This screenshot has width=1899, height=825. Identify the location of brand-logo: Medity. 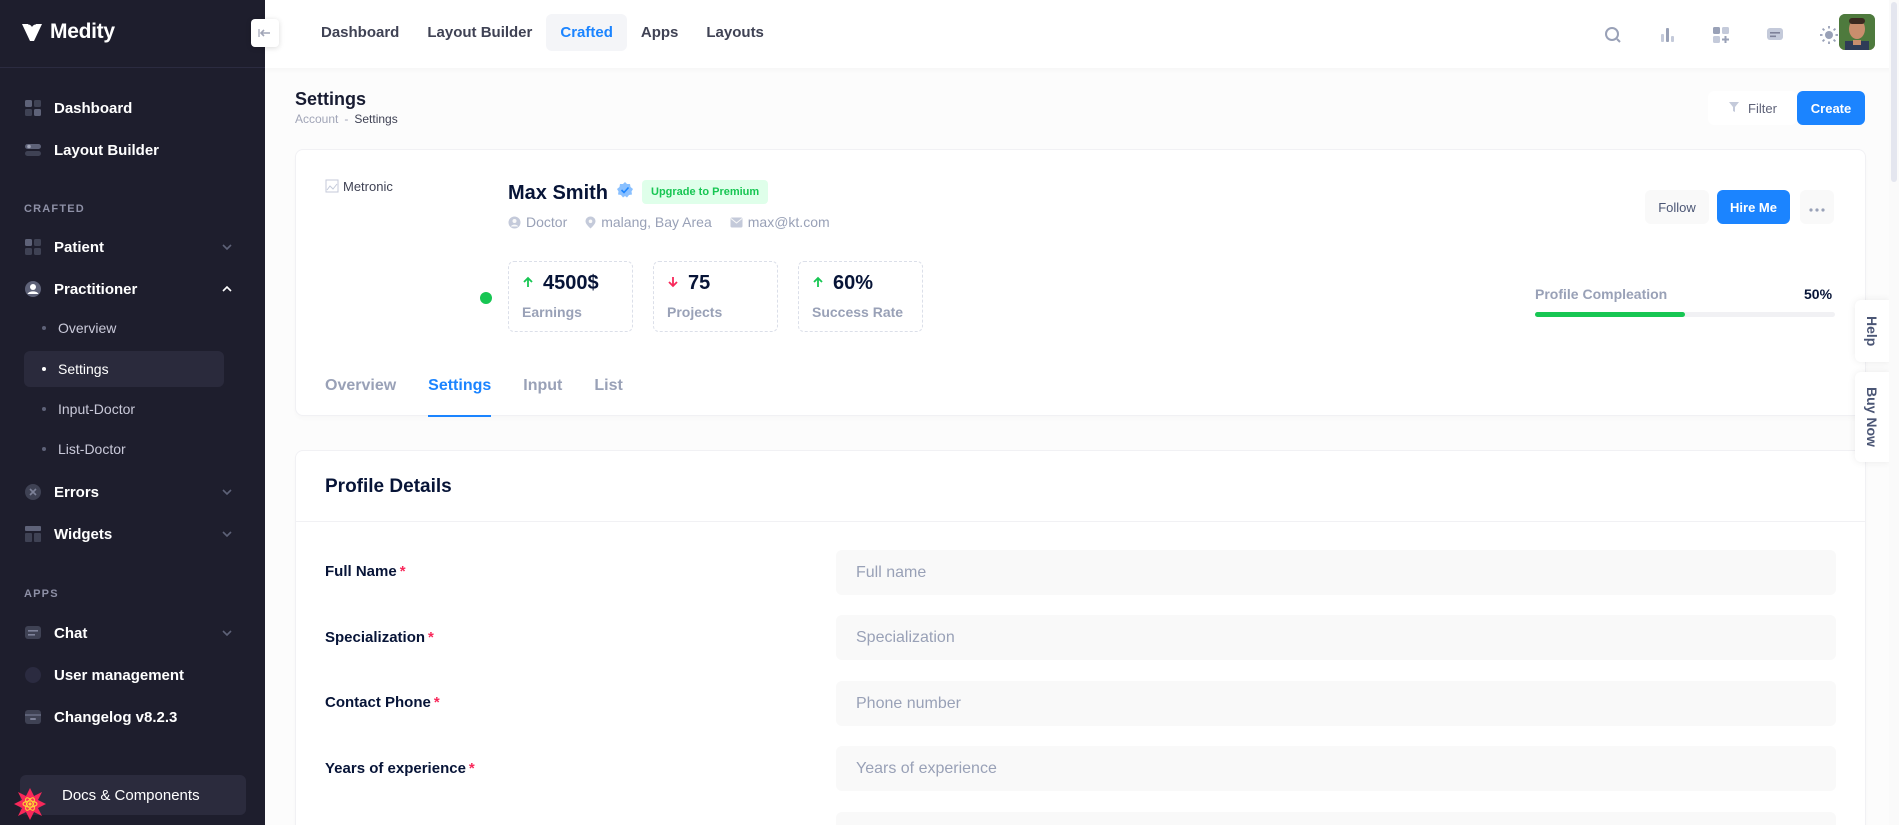
(67, 32).